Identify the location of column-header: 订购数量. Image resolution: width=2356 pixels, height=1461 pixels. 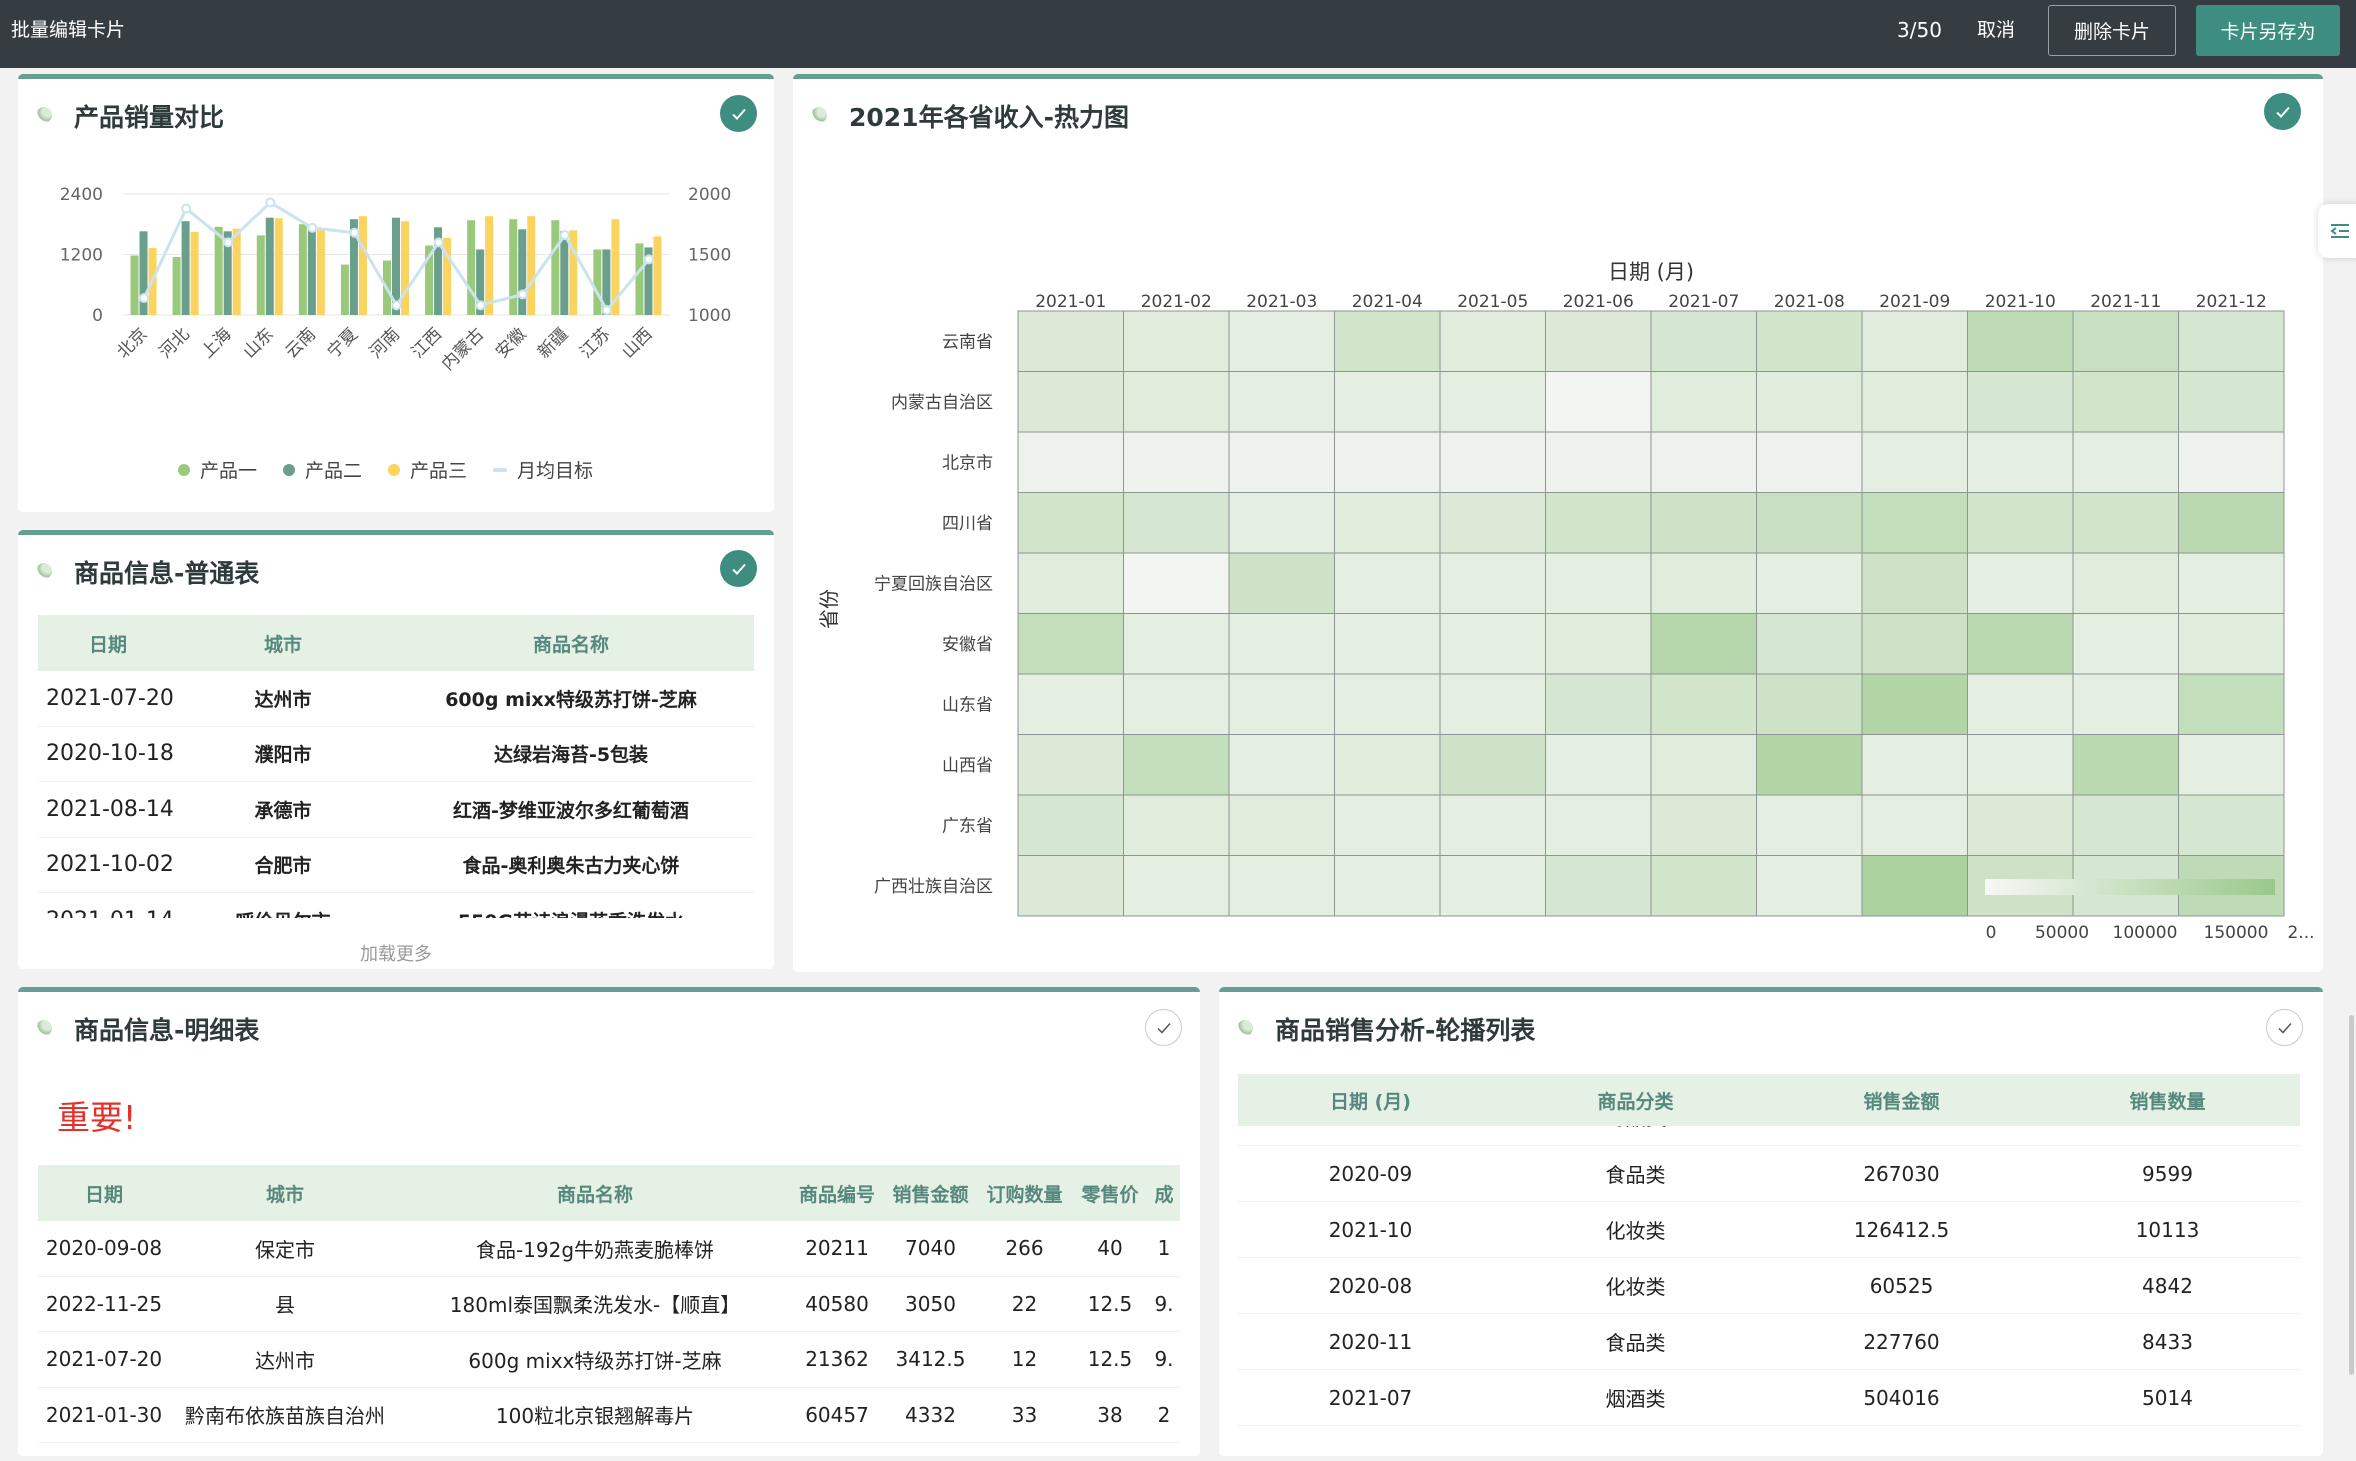
(1024, 1193).